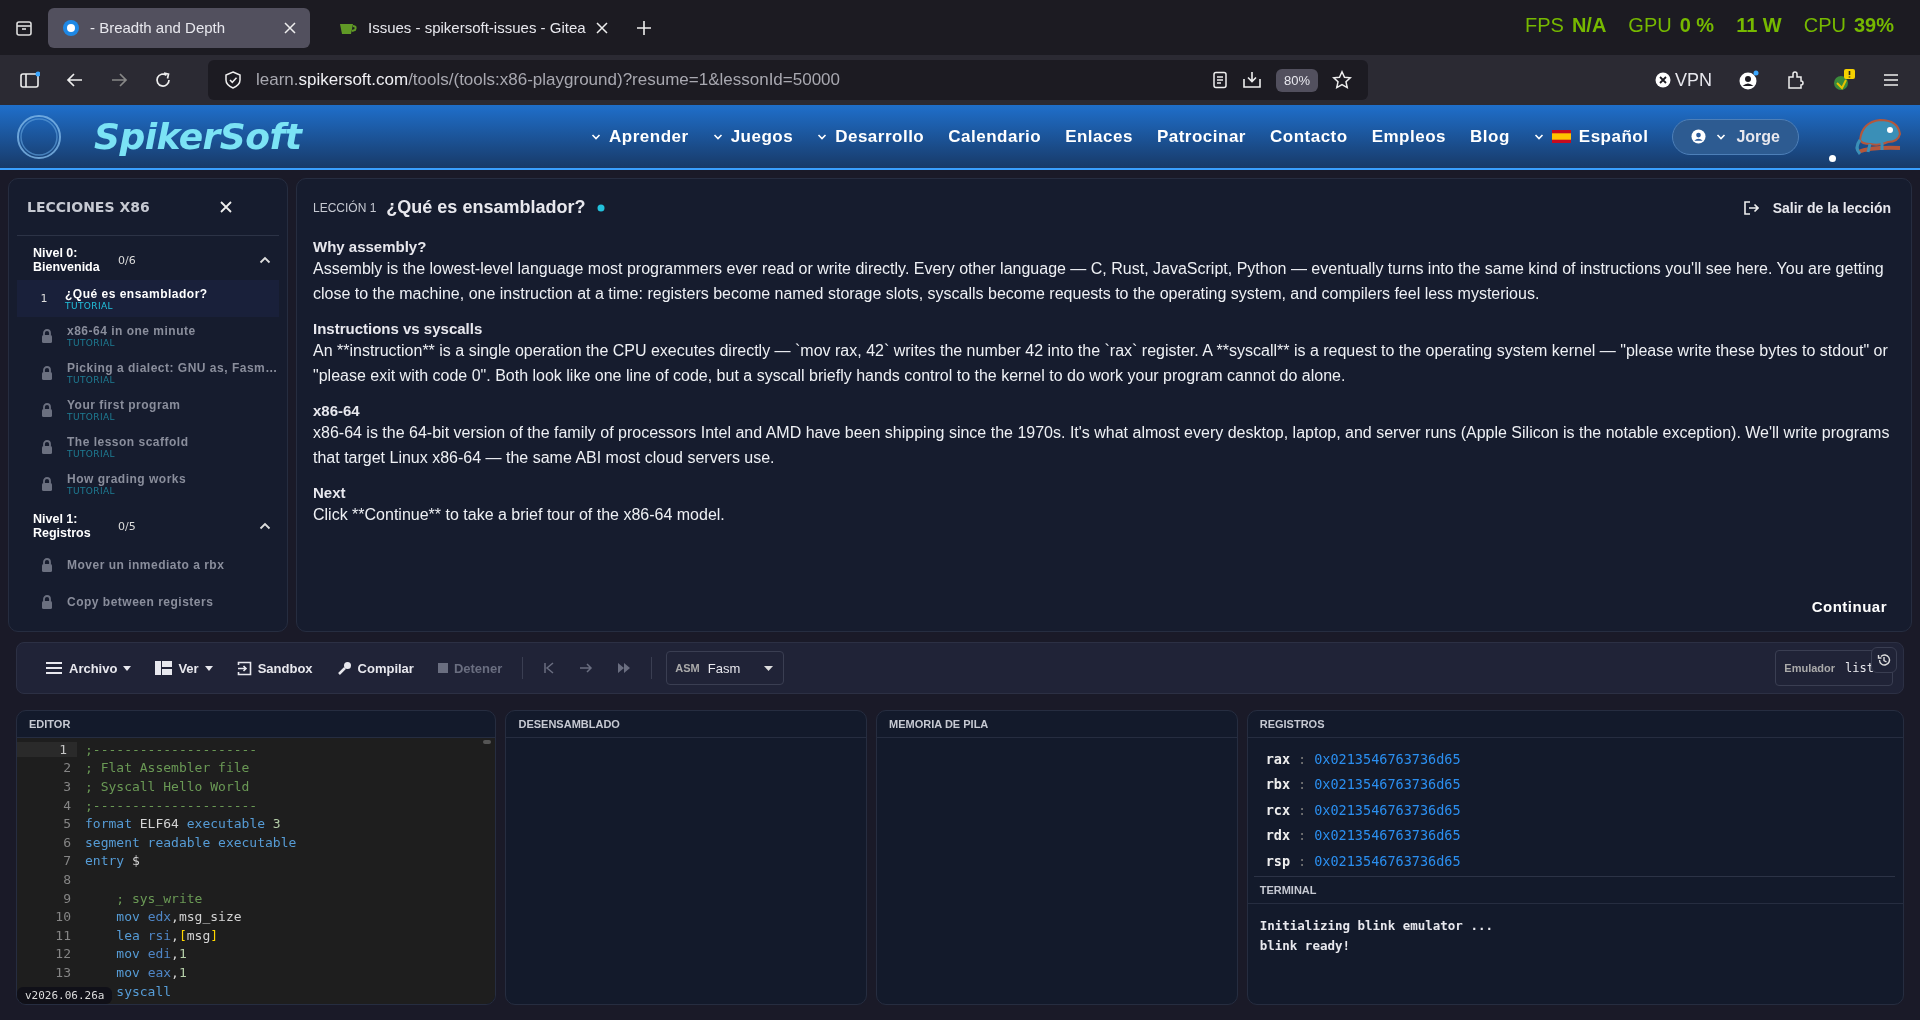 The image size is (1920, 1020). Describe the element at coordinates (1683, 80) in the screenshot. I see `vpn-button: VPN` at that location.